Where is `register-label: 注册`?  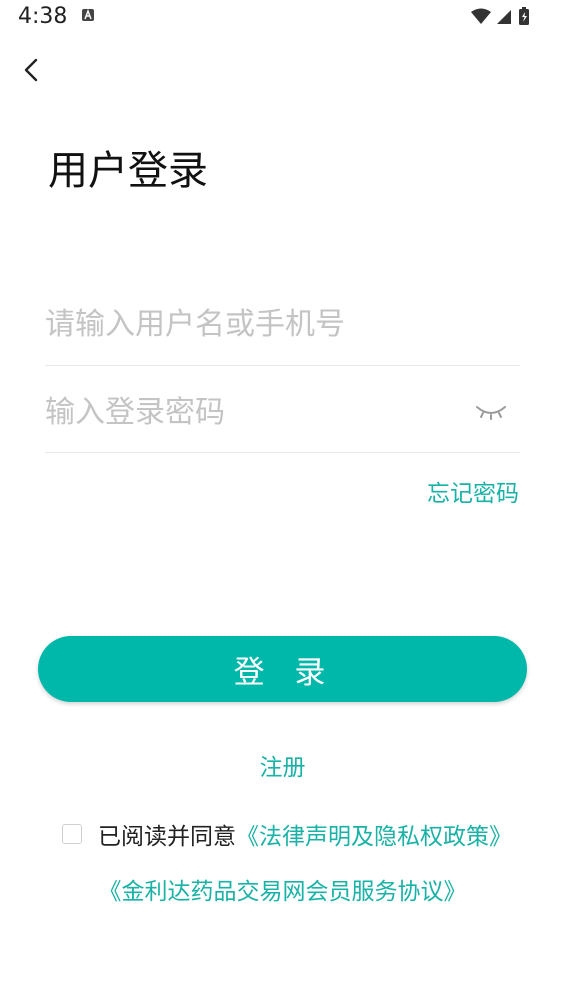
register-label: 注册 is located at coordinates (283, 768).